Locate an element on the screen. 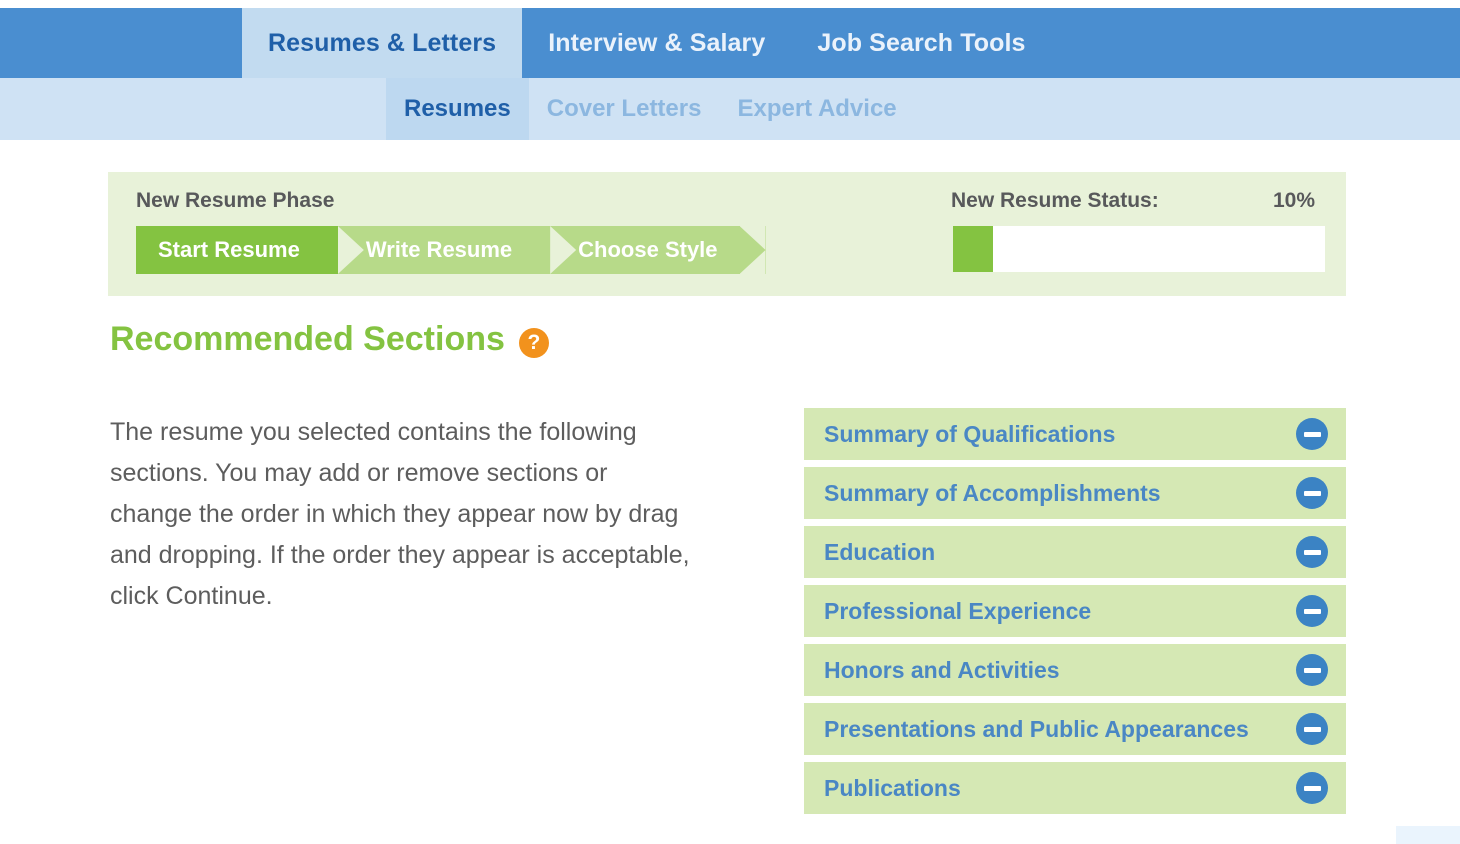 The height and width of the screenshot is (844, 1460). chevron-right-end-icon is located at coordinates (752, 250).